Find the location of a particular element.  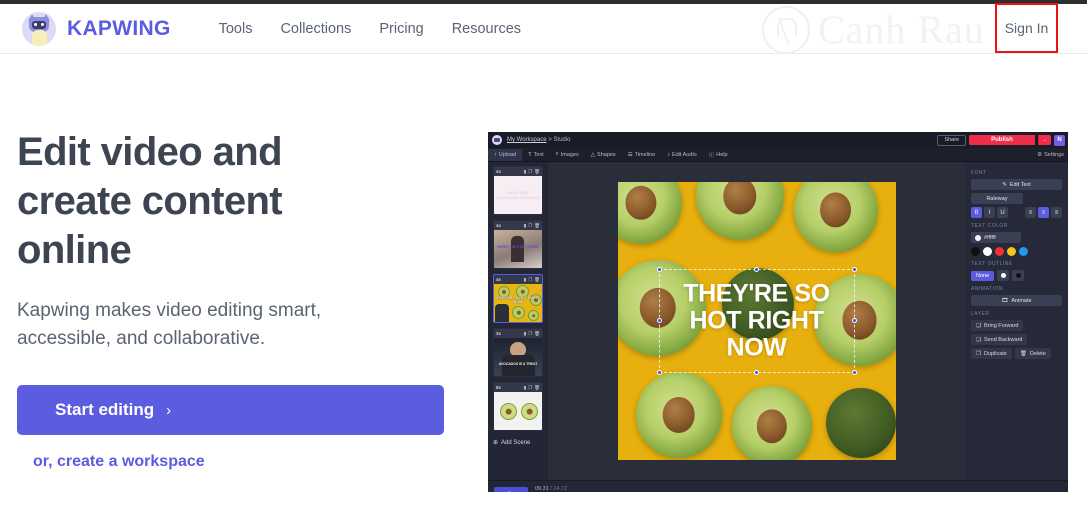

outline-white-button is located at coordinates (1003, 275).